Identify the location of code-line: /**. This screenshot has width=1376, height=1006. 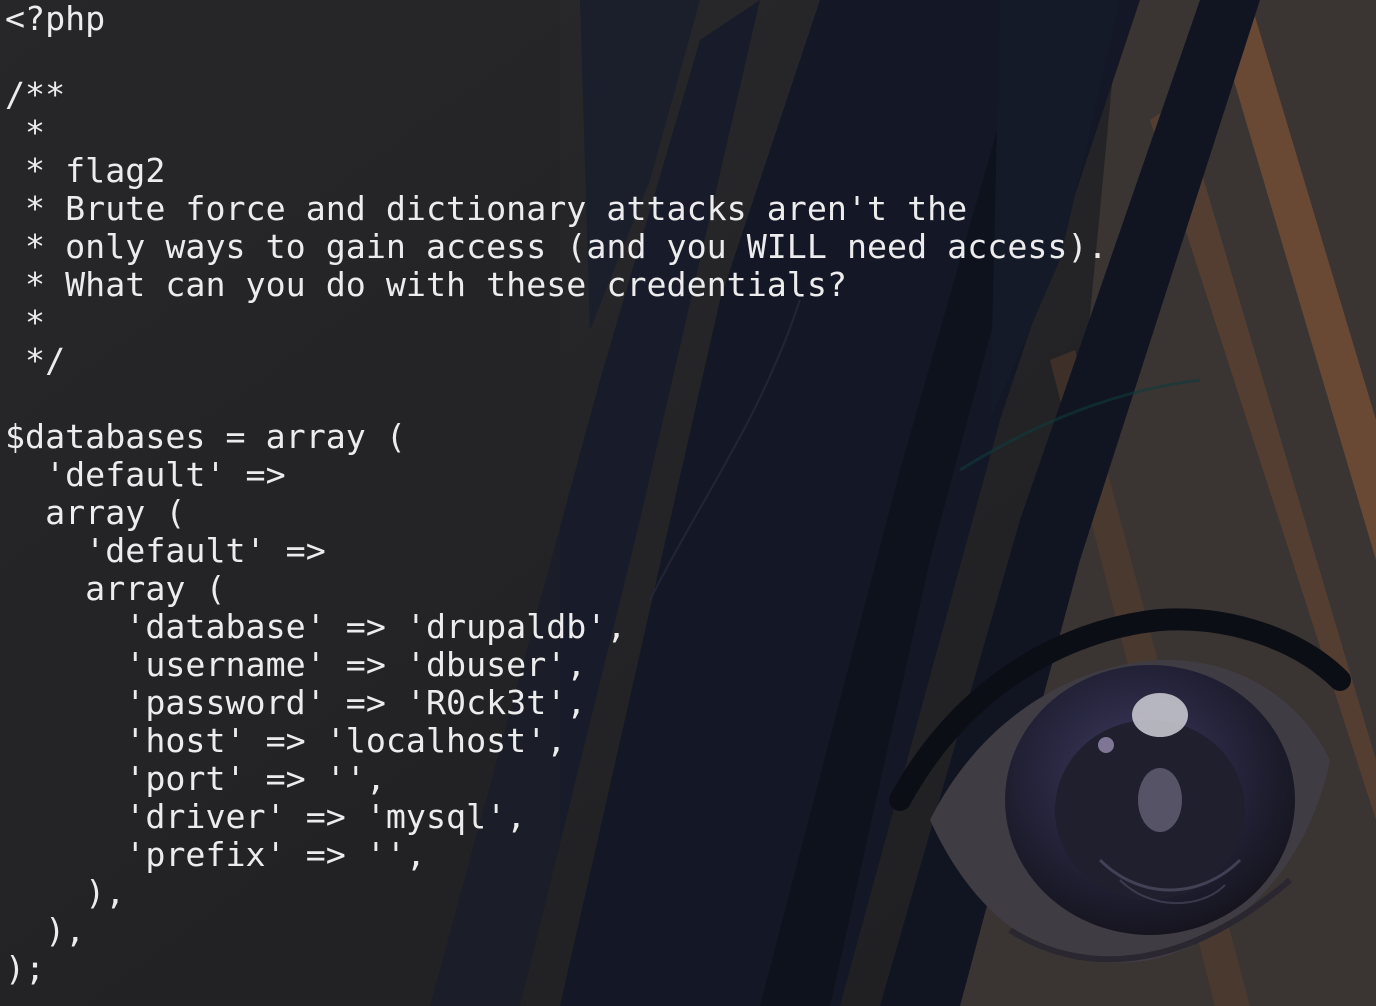
(35, 94).